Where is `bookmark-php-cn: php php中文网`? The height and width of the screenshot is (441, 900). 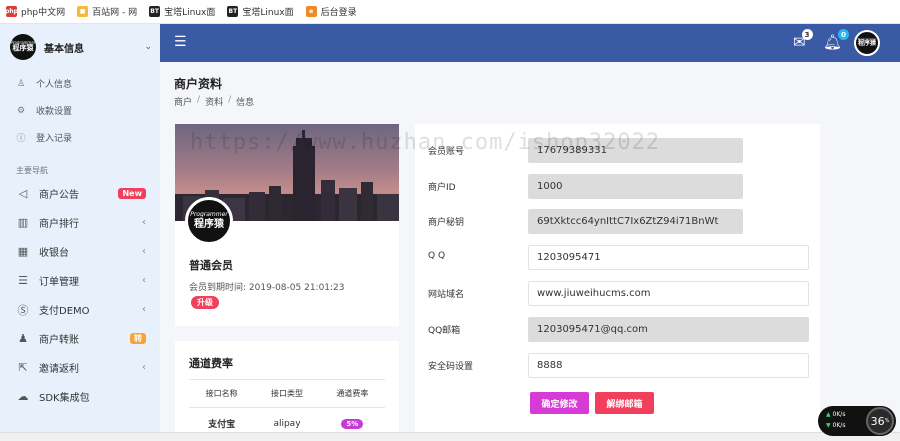
bookmark-php-cn: php php中文网 is located at coordinates (35, 11).